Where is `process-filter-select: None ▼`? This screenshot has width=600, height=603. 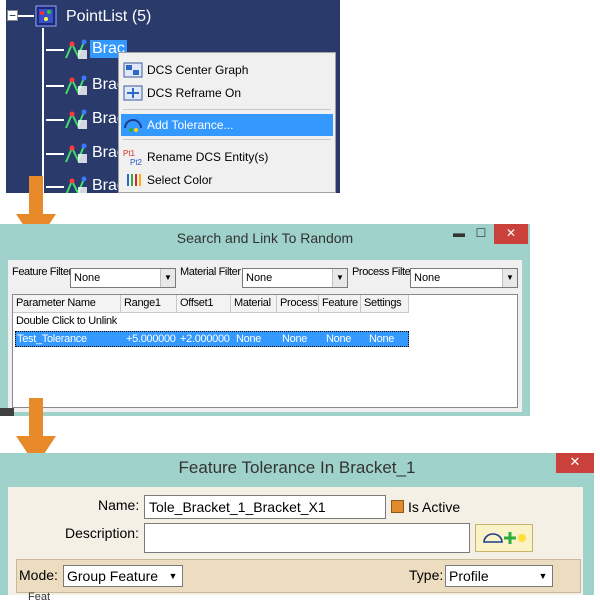
process-filter-select: None ▼ is located at coordinates (464, 278).